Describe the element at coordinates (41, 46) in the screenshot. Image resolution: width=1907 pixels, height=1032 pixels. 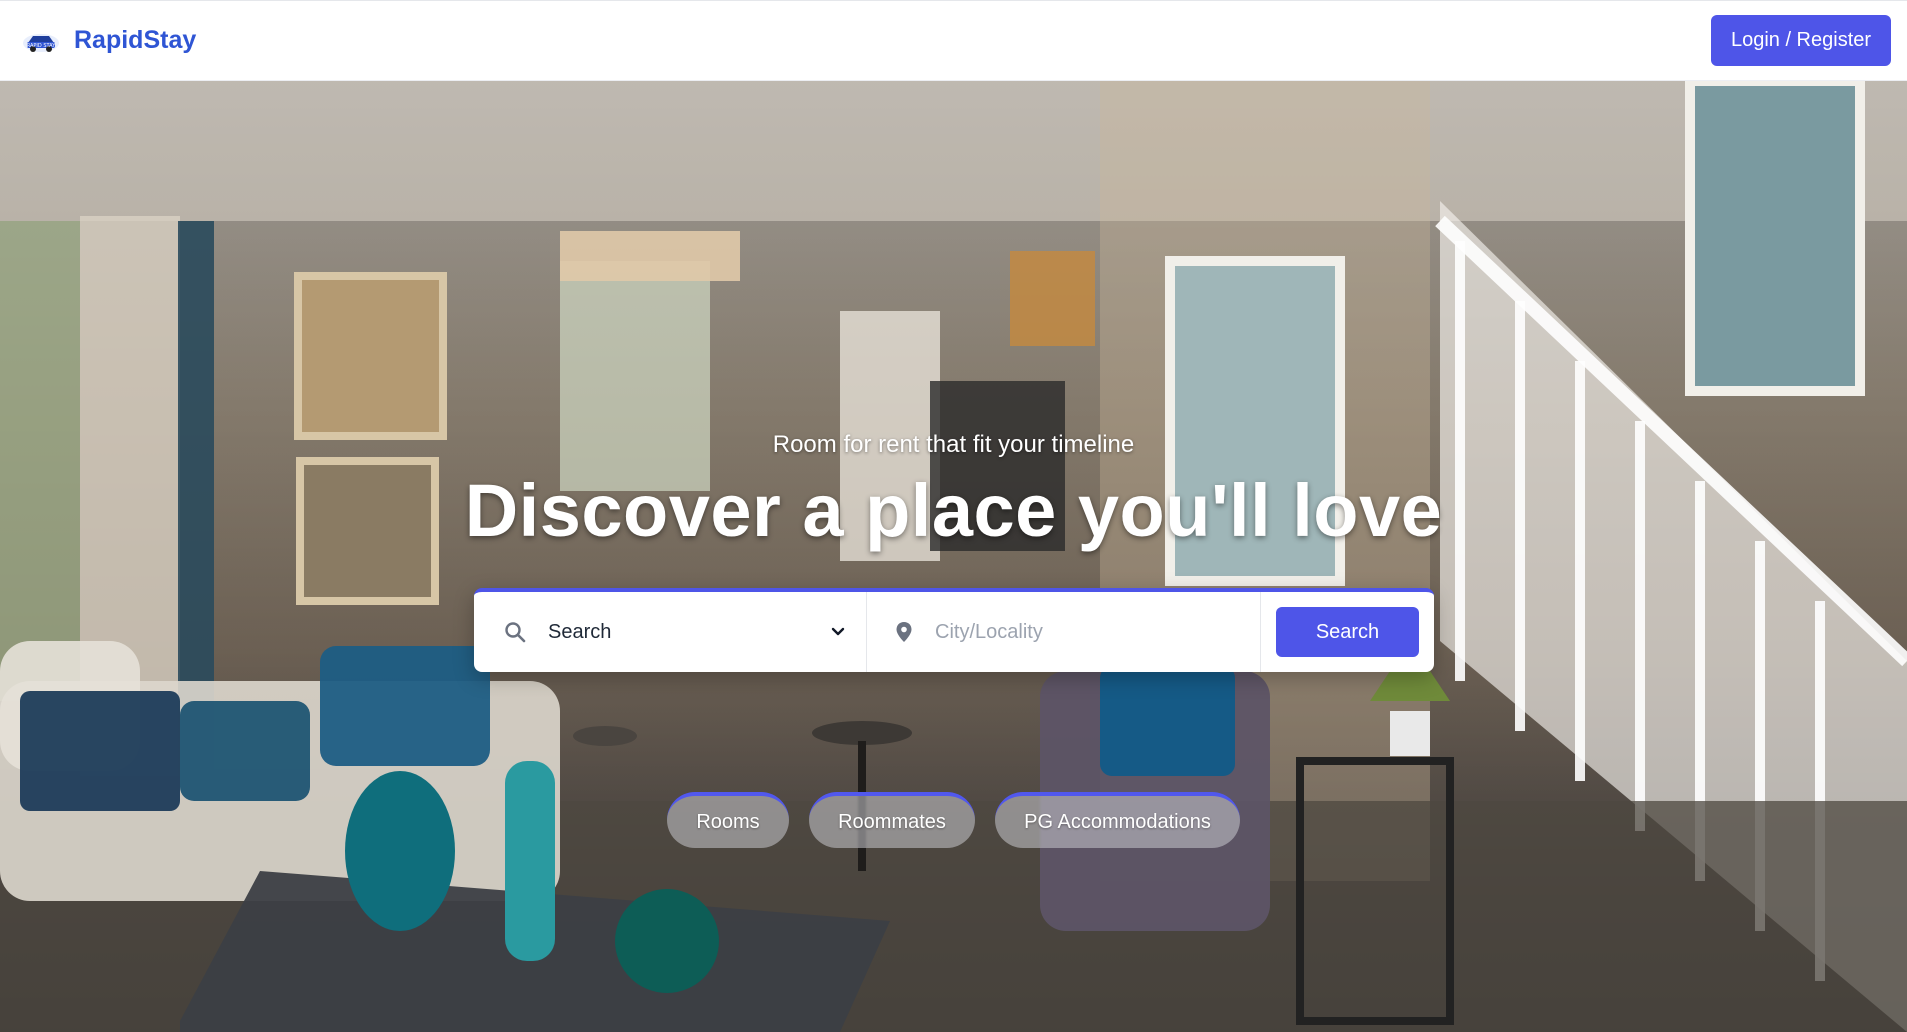
I see `svg-text: RAPID STAY` at that location.